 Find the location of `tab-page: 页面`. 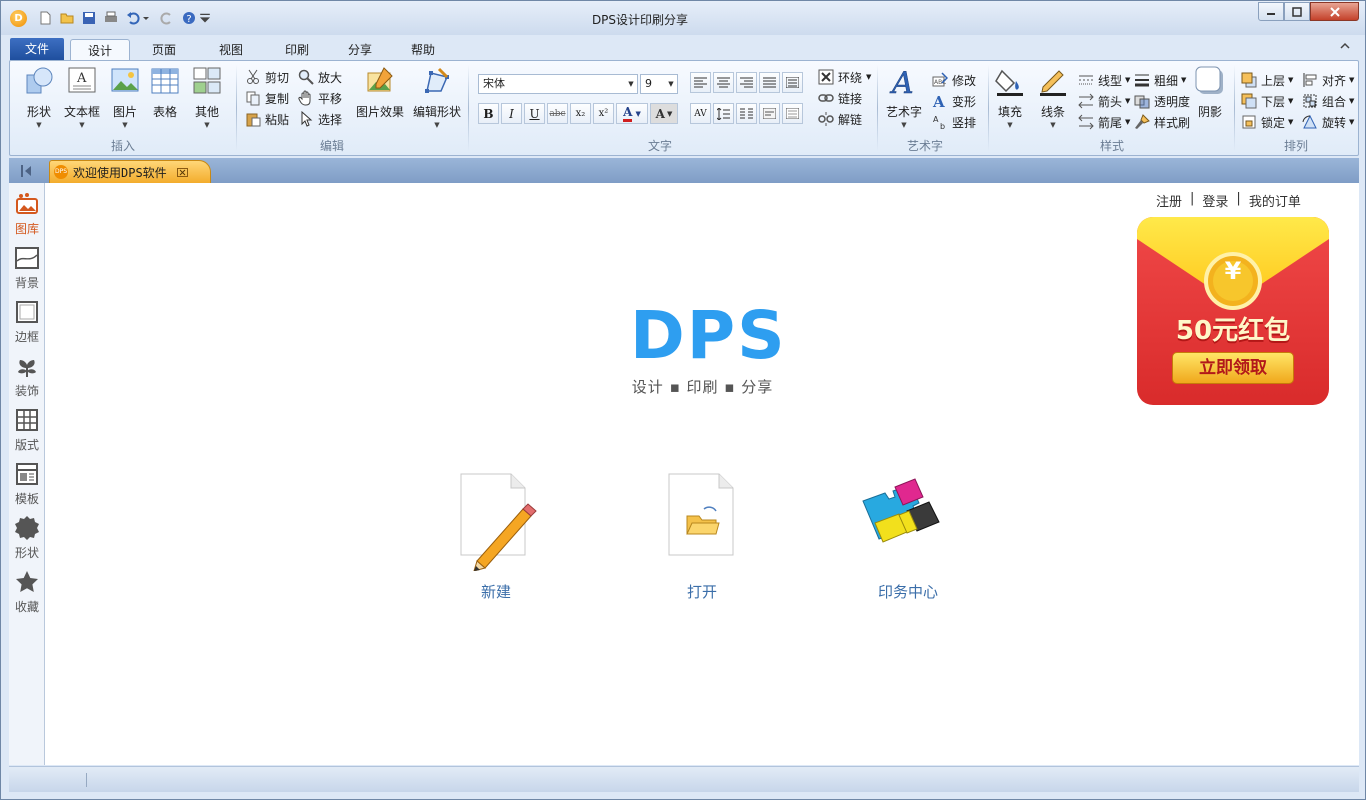

tab-page: 页面 is located at coordinates (164, 50).